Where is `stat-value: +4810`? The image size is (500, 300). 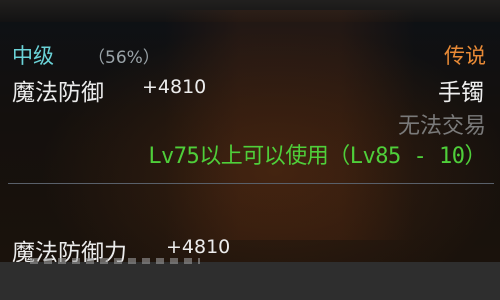 stat-value: +4810 is located at coordinates (174, 87).